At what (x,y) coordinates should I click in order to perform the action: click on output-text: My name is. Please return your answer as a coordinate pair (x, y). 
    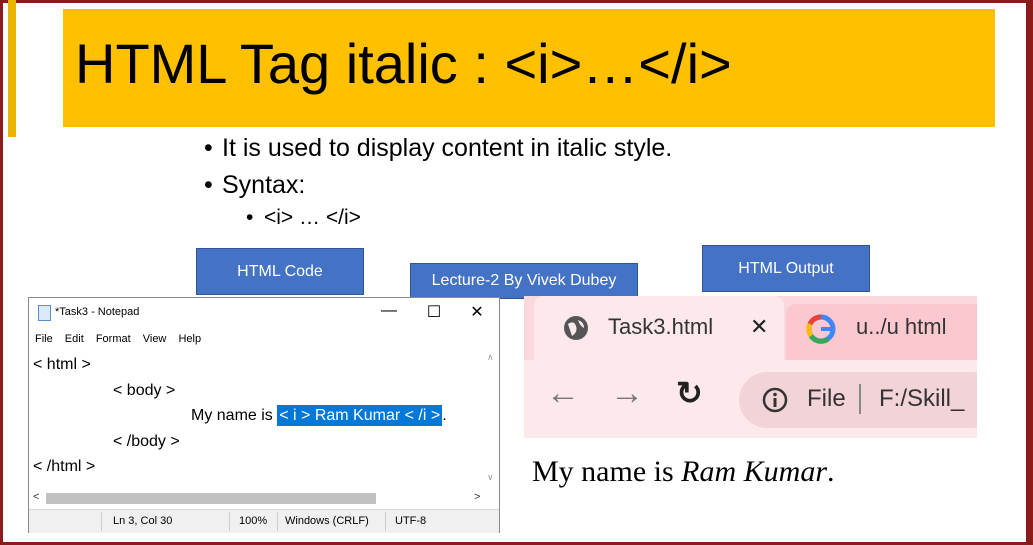
    Looking at the image, I should click on (607, 471).